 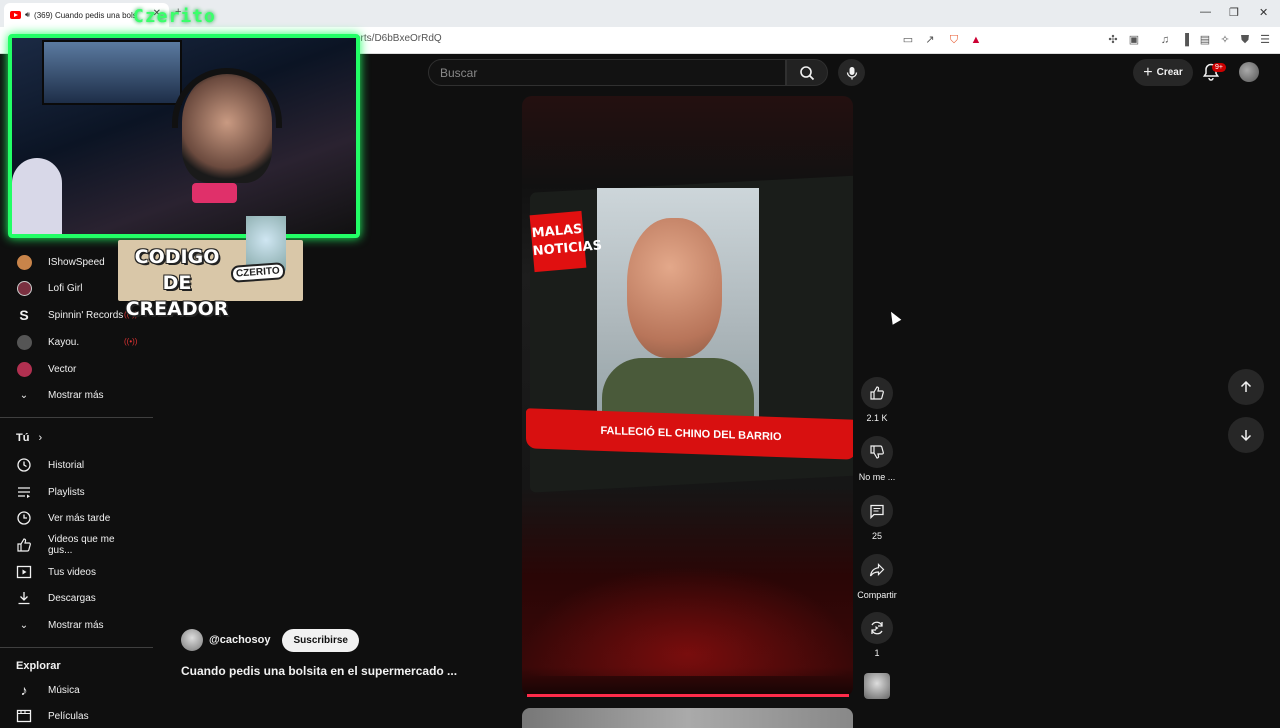 What do you see at coordinates (877, 686) in the screenshot?
I see `sound-source-avatar` at bounding box center [877, 686].